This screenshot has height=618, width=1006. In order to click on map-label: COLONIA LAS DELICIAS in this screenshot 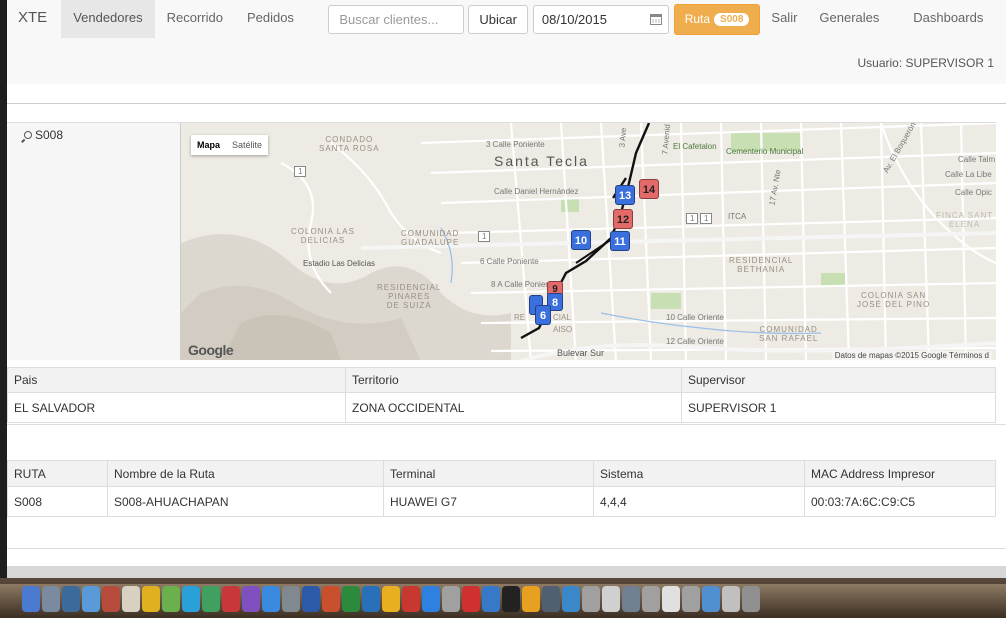, I will do `click(323, 236)`.